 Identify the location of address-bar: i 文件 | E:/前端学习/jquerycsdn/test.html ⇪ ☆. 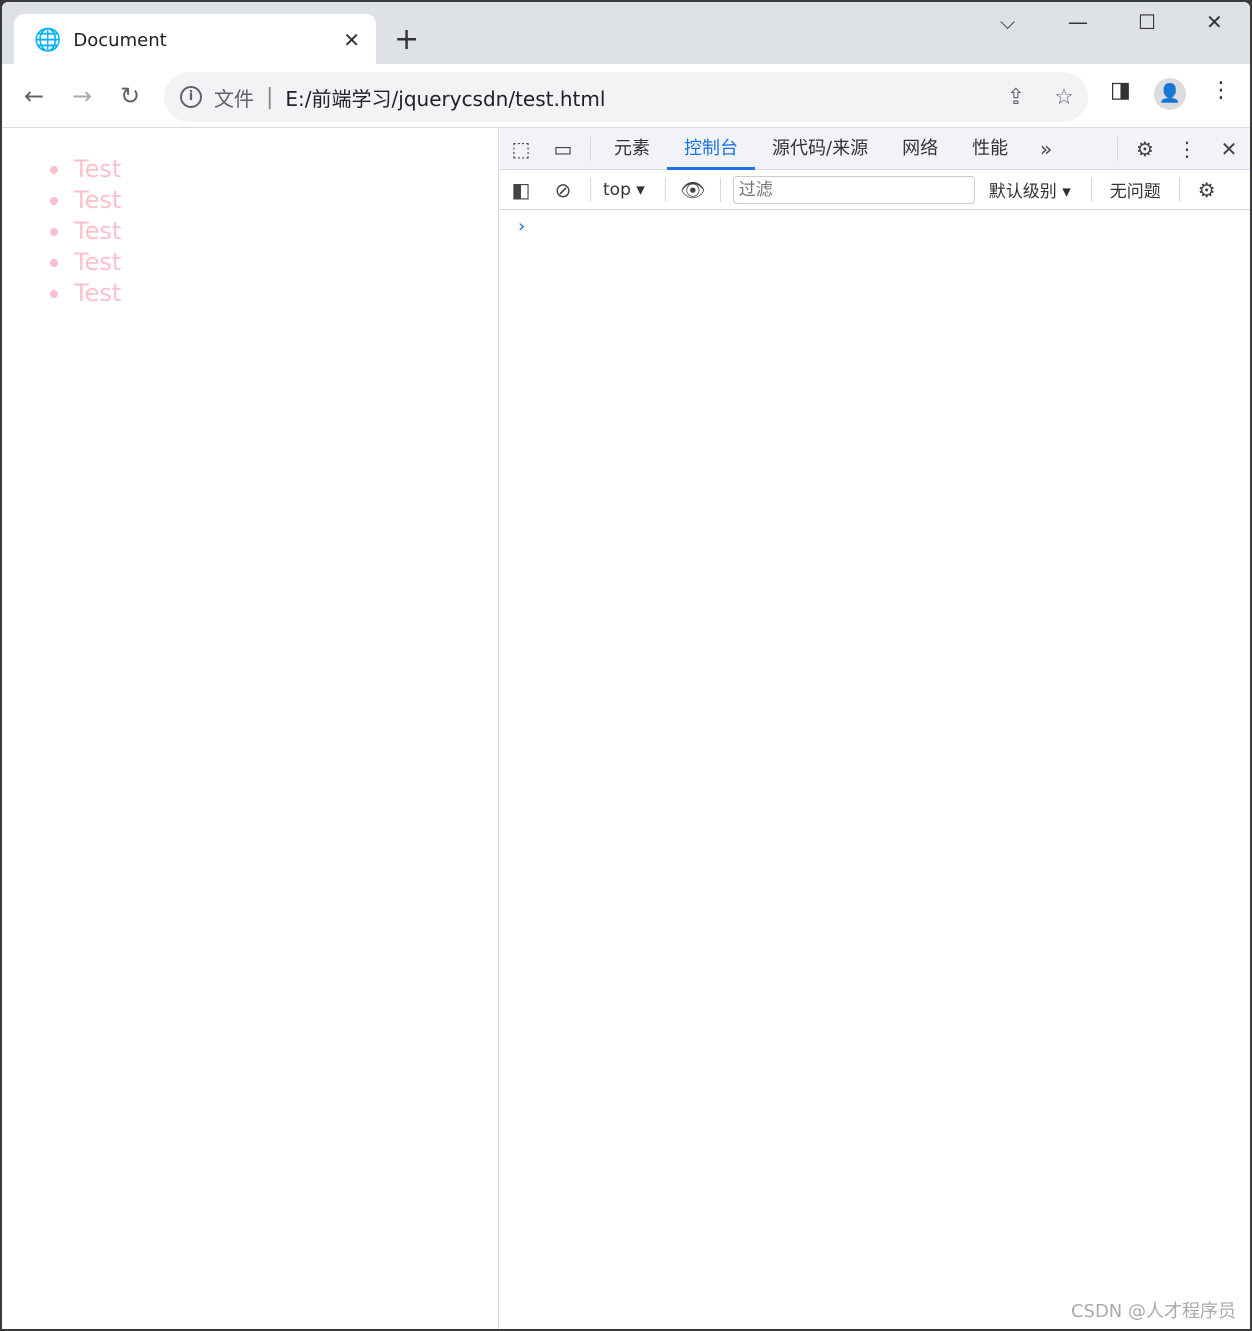
(626, 97).